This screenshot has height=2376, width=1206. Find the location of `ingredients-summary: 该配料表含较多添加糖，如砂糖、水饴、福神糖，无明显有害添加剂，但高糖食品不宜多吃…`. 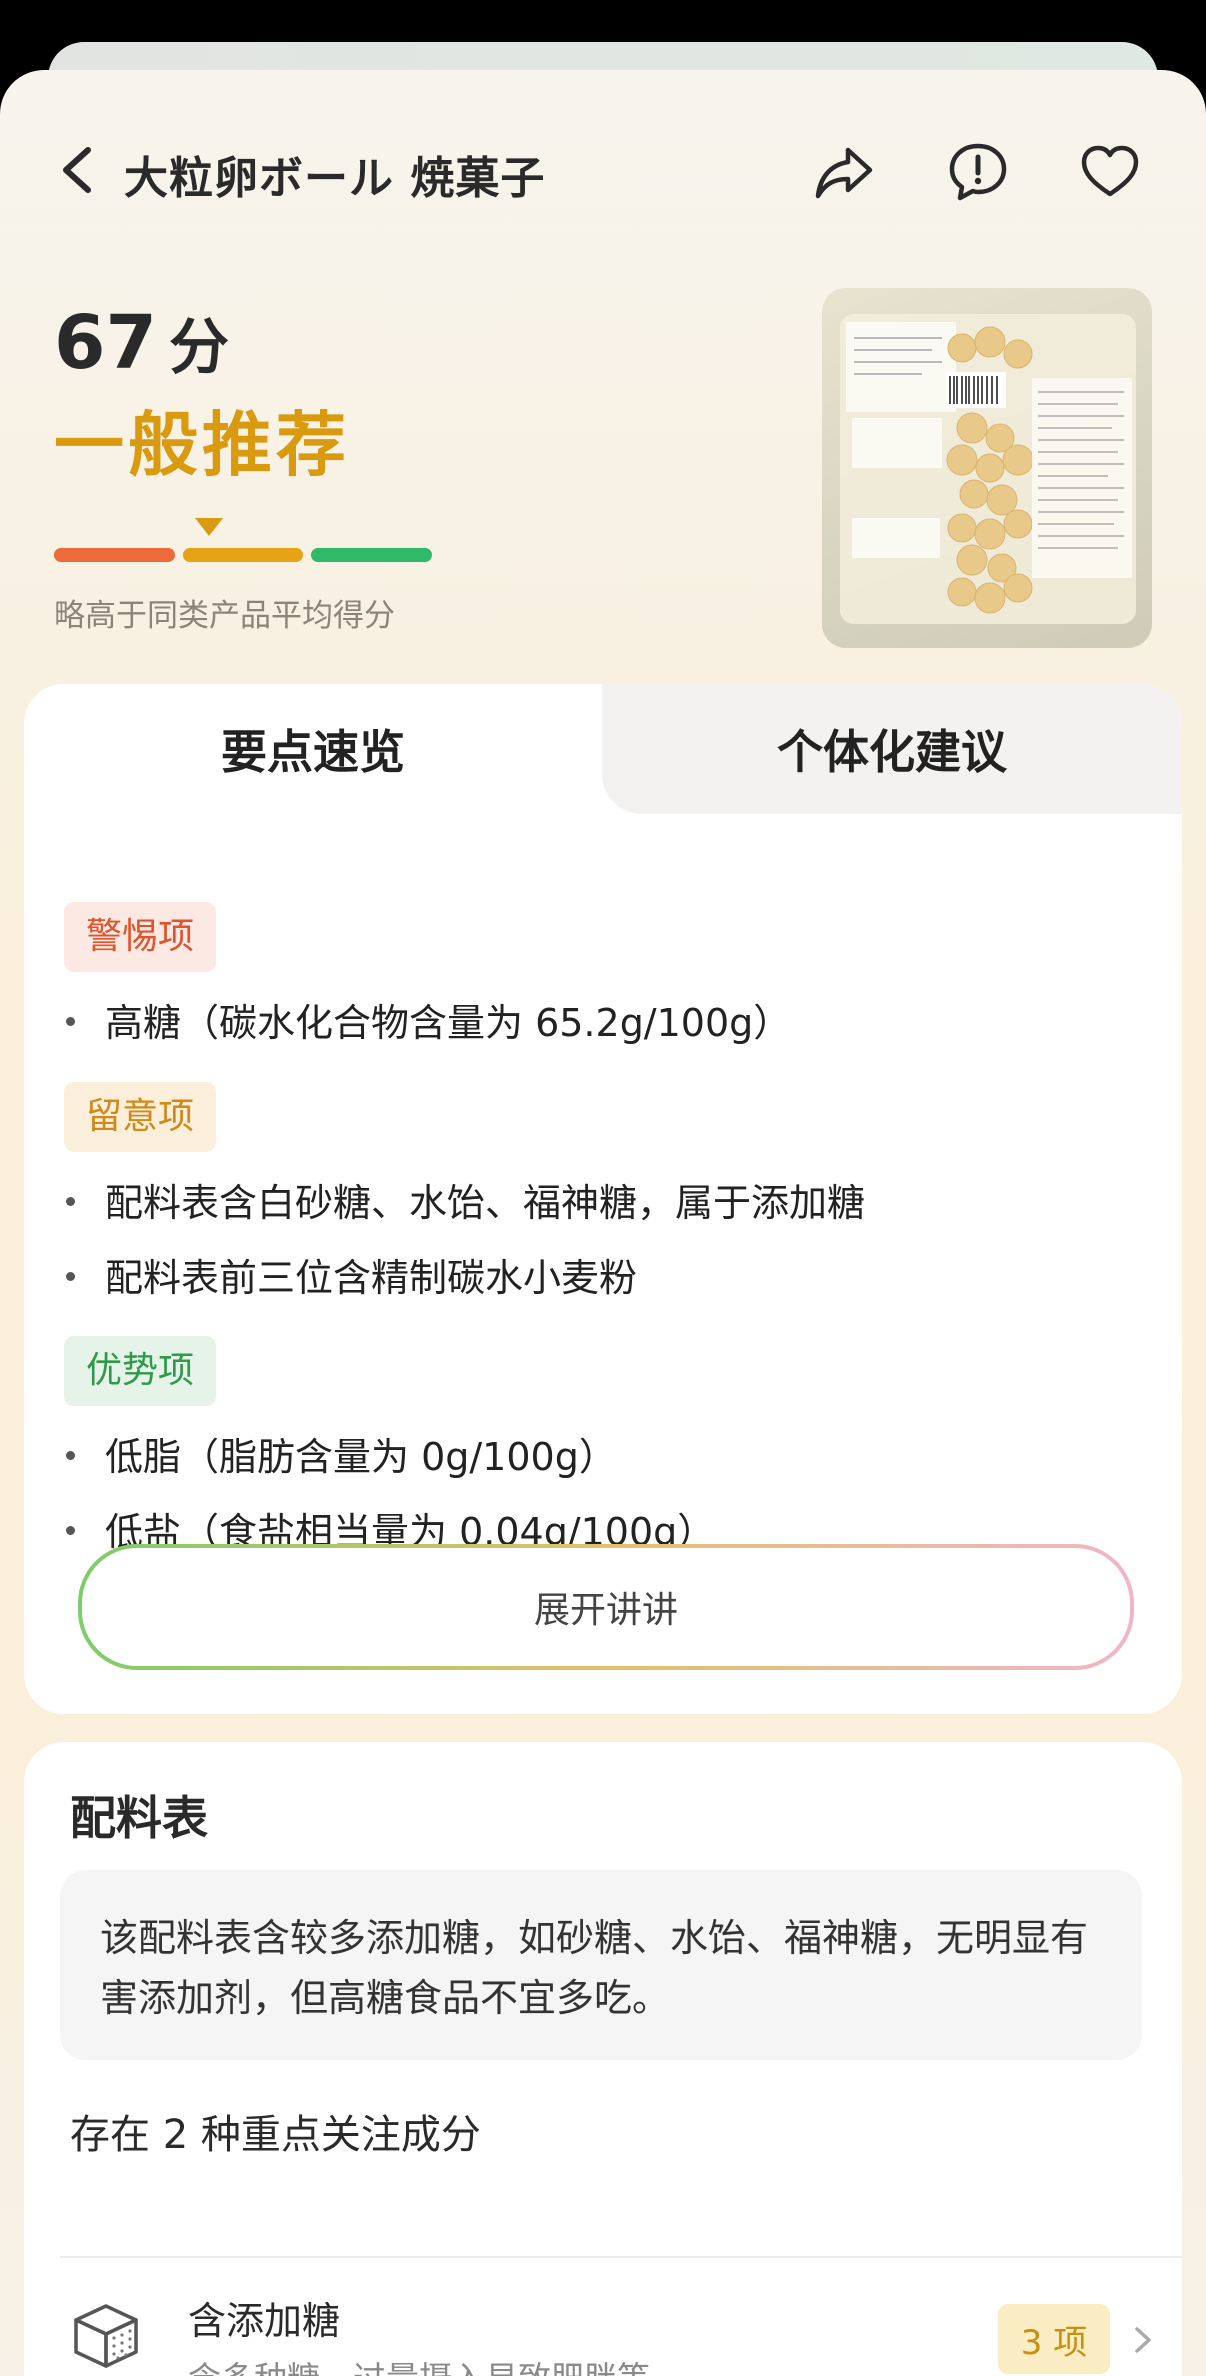

ingredients-summary: 该配料表含较多添加糖，如砂糖、水饴、福神糖，无明显有害添加剂，但高糖食品不宜多吃… is located at coordinates (601, 1965).